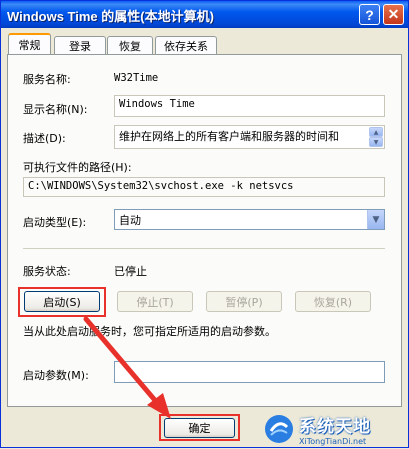 This screenshot has width=409, height=449. What do you see at coordinates (130, 220) in the screenshot?
I see `startup-type-value: 自动` at bounding box center [130, 220].